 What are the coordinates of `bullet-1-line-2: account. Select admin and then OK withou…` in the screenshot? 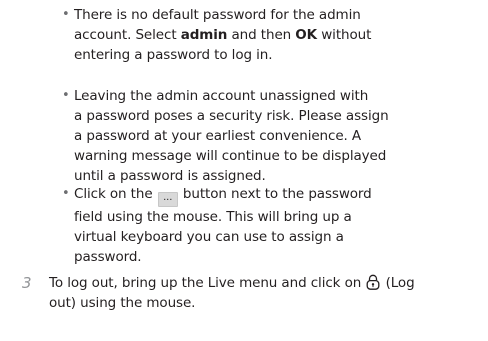 It's located at (234, 35).